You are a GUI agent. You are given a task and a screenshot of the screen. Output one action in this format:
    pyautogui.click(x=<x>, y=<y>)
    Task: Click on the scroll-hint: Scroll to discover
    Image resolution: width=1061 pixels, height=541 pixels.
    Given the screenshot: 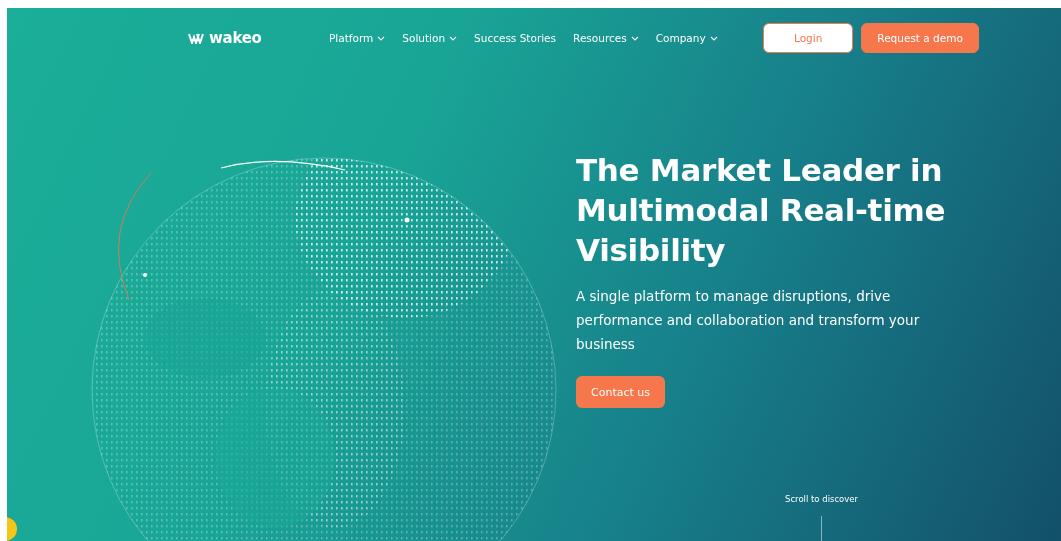 What is the action you would take?
    pyautogui.click(x=822, y=499)
    